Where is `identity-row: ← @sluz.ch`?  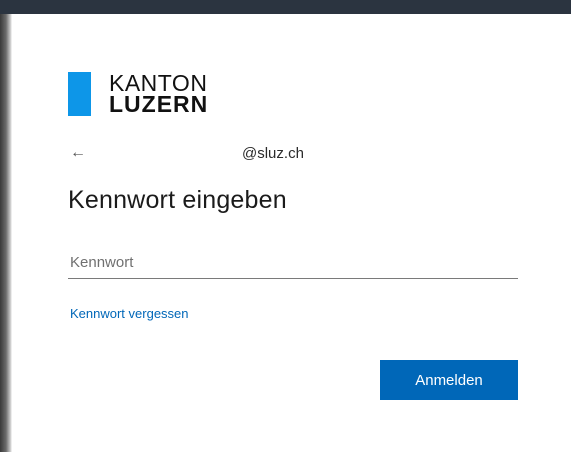 identity-row: ← @sluz.ch is located at coordinates (278, 153).